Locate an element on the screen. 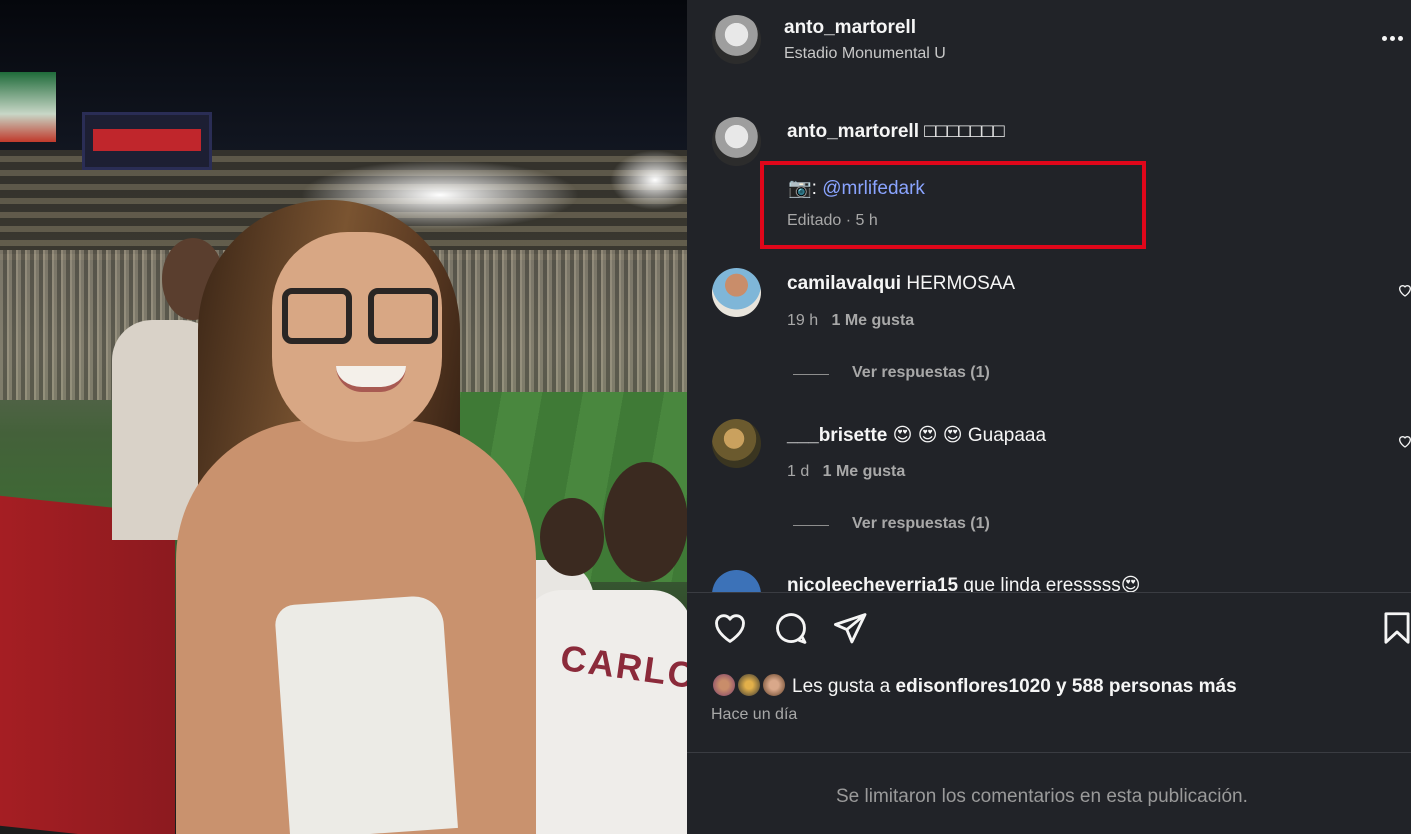 Image resolution: width=1411 pixels, height=834 pixels. likes-suffix: y 588 personas más is located at coordinates (1144, 686).